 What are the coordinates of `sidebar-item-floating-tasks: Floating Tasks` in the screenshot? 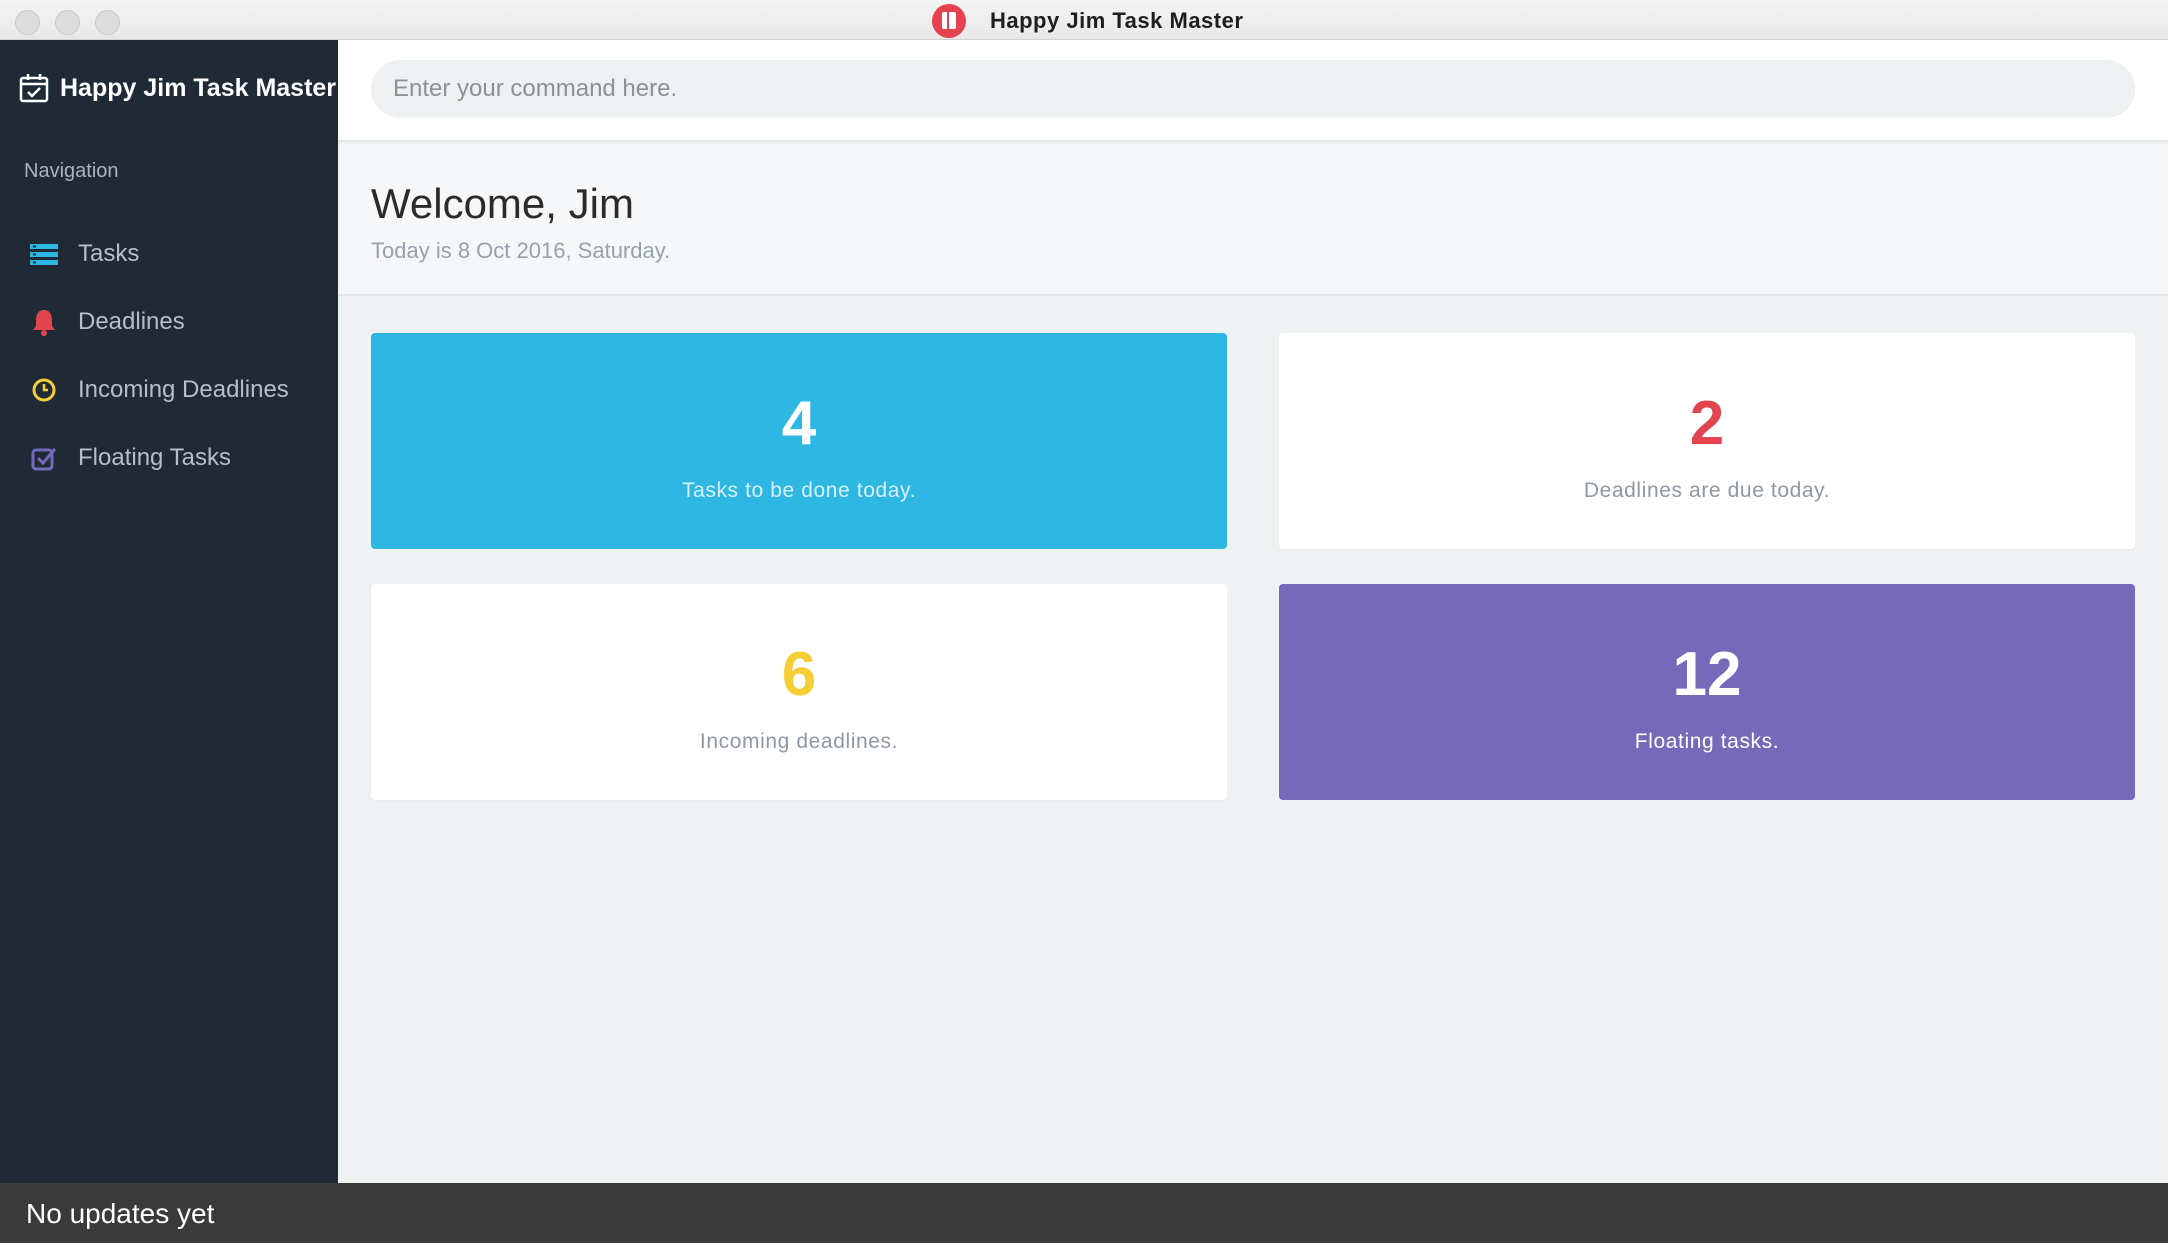 It's located at (169, 458).